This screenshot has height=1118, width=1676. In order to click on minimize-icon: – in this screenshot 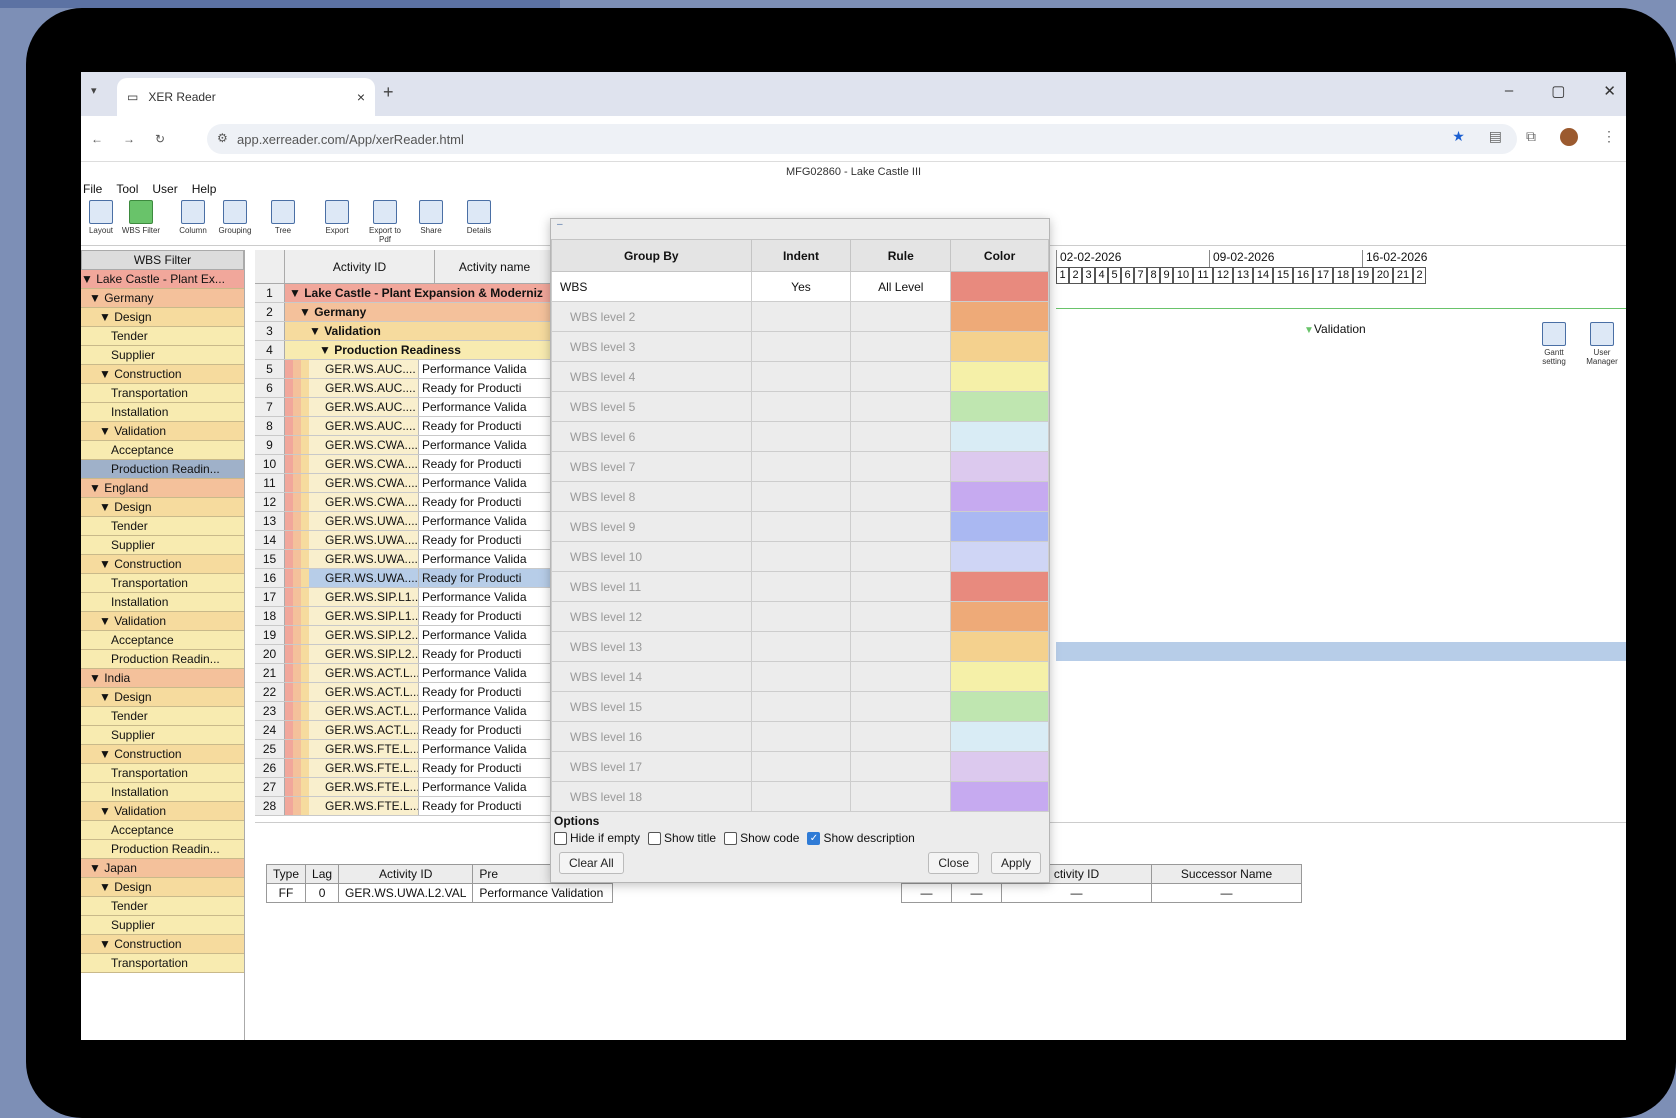, I will do `click(1509, 91)`.